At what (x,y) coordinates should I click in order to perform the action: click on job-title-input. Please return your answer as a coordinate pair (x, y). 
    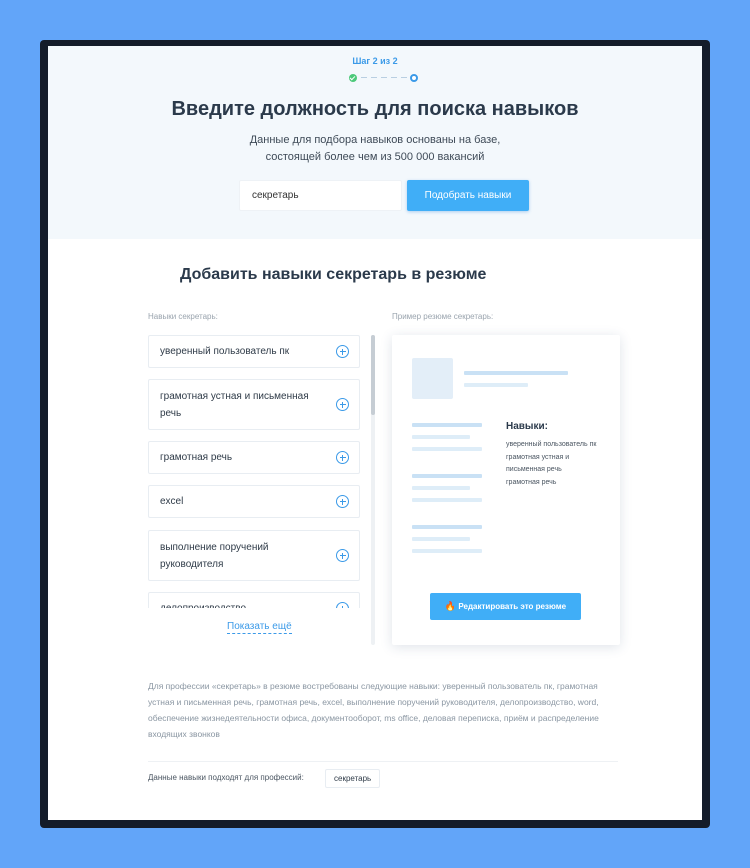
    Looking at the image, I should click on (320, 195).